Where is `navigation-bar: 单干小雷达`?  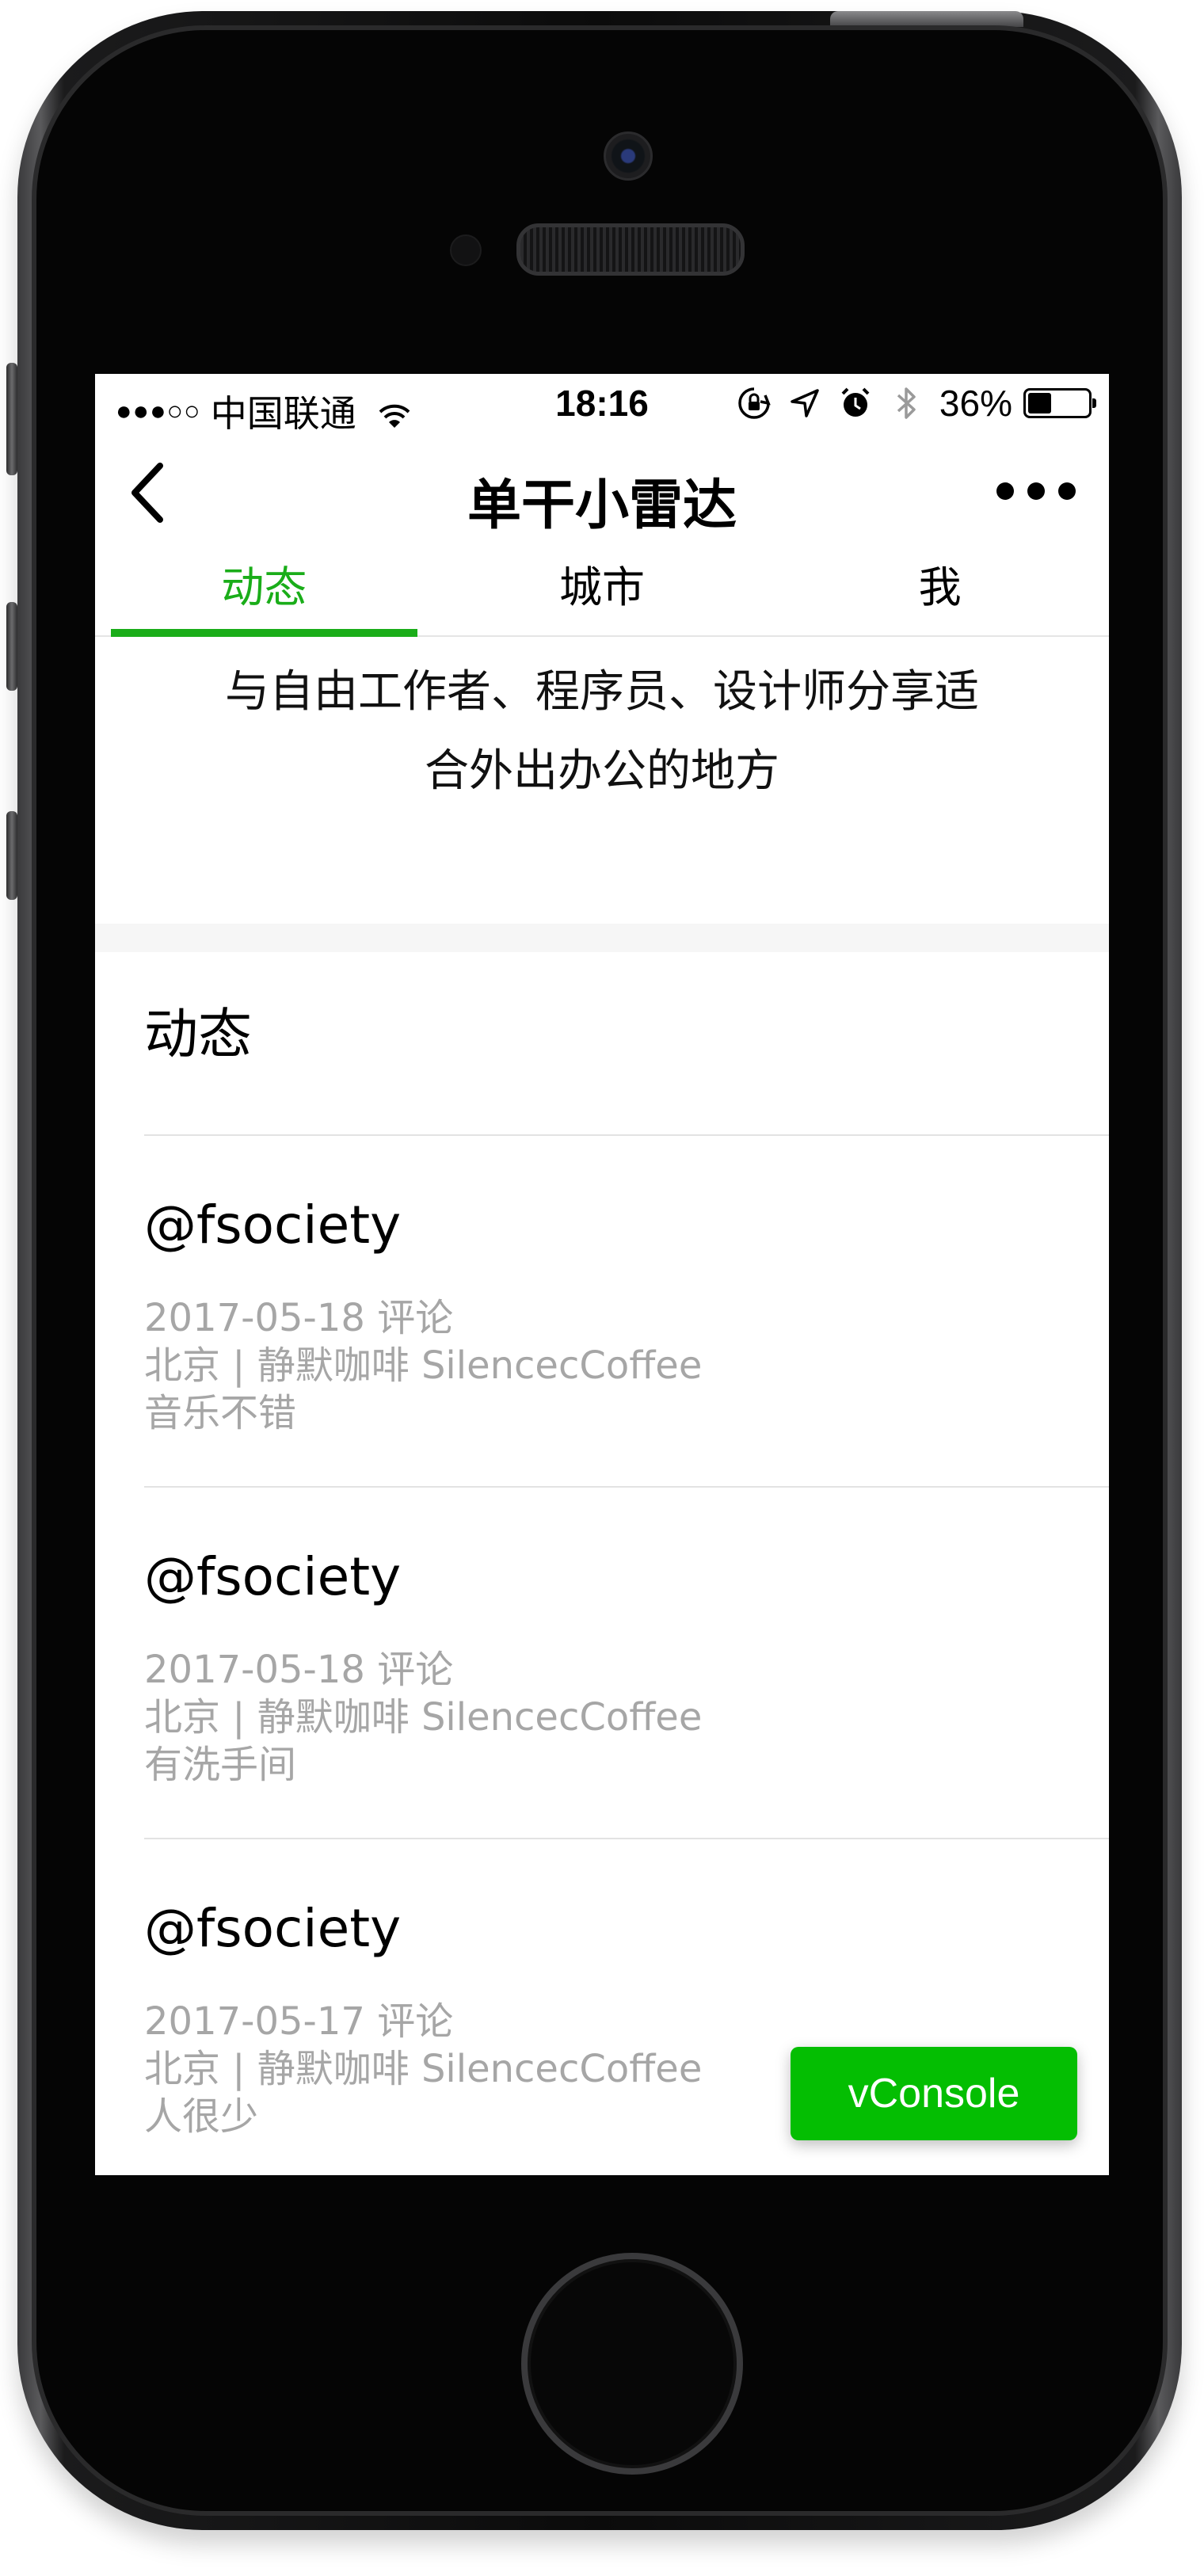
navigation-bar: 单干小雷达 is located at coordinates (602, 488).